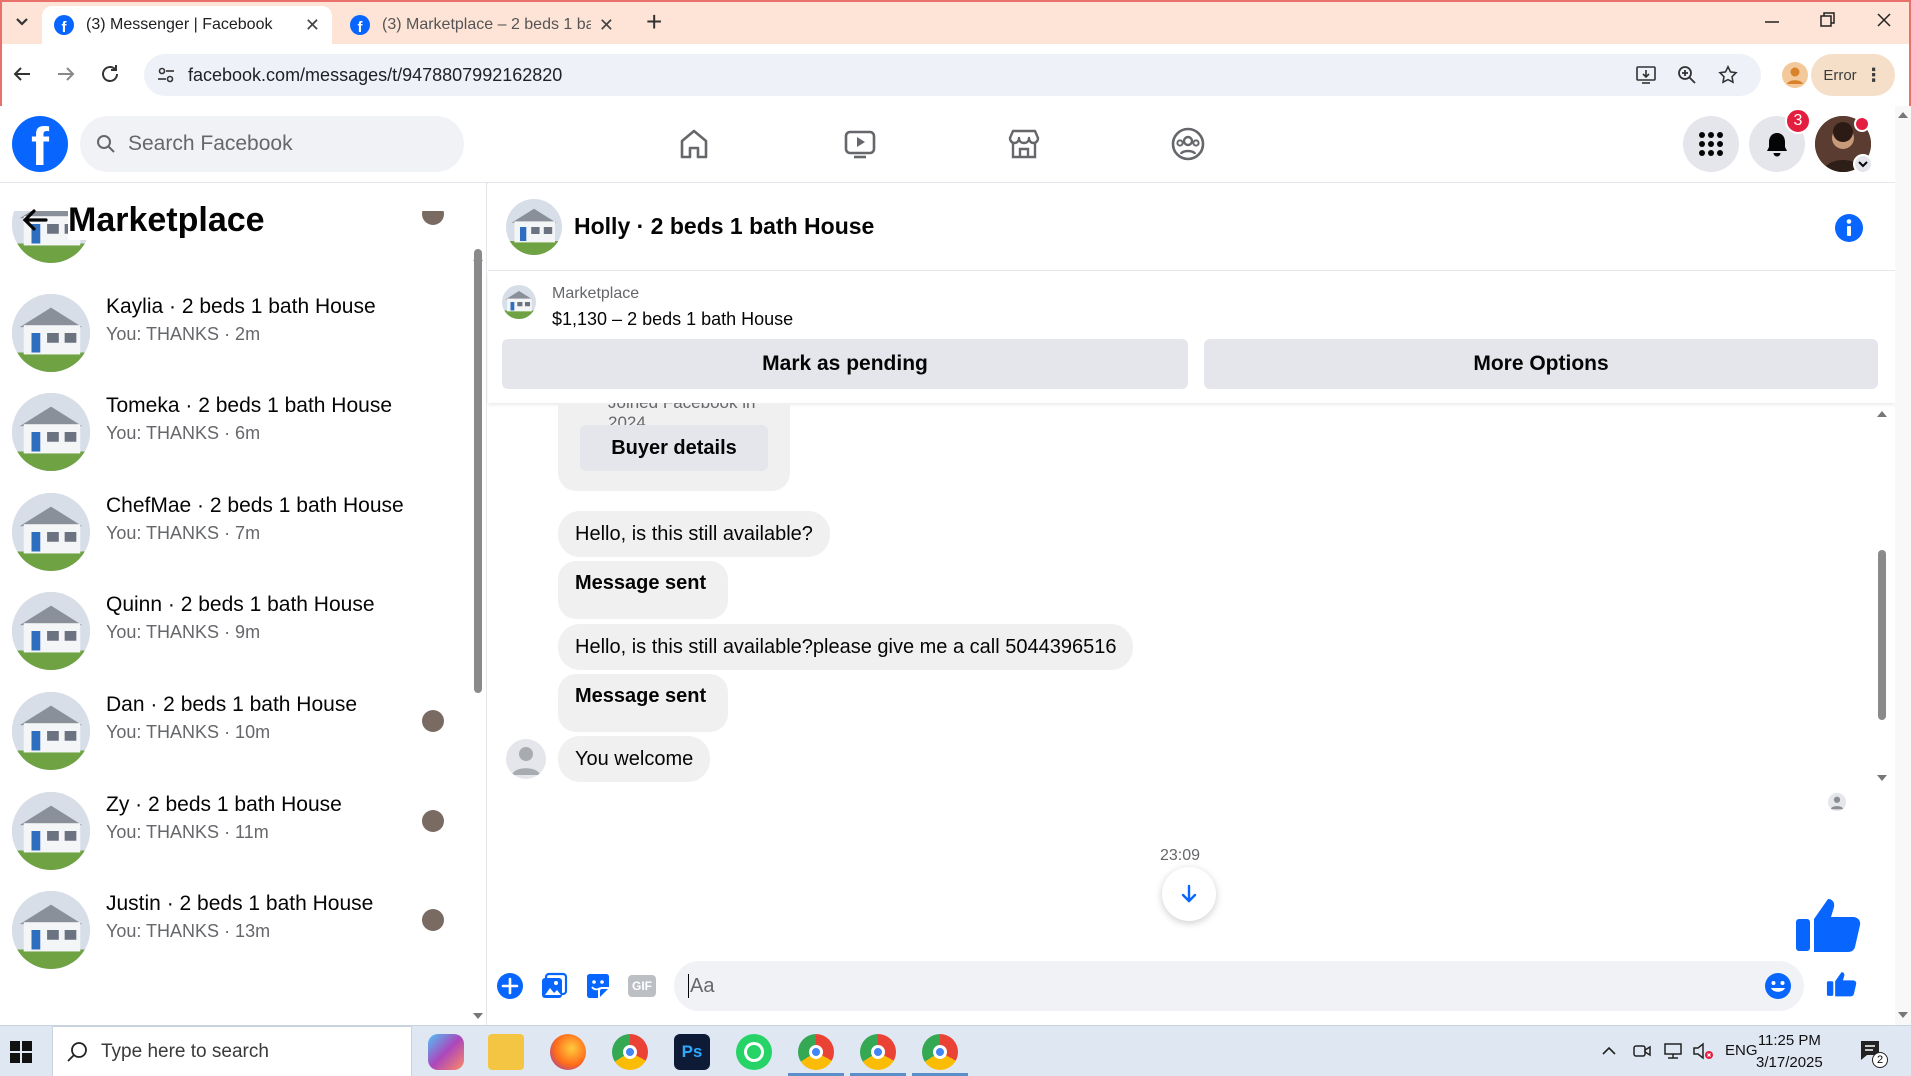 The width and height of the screenshot is (1911, 1076). I want to click on message-input: Aa, so click(1239, 986).